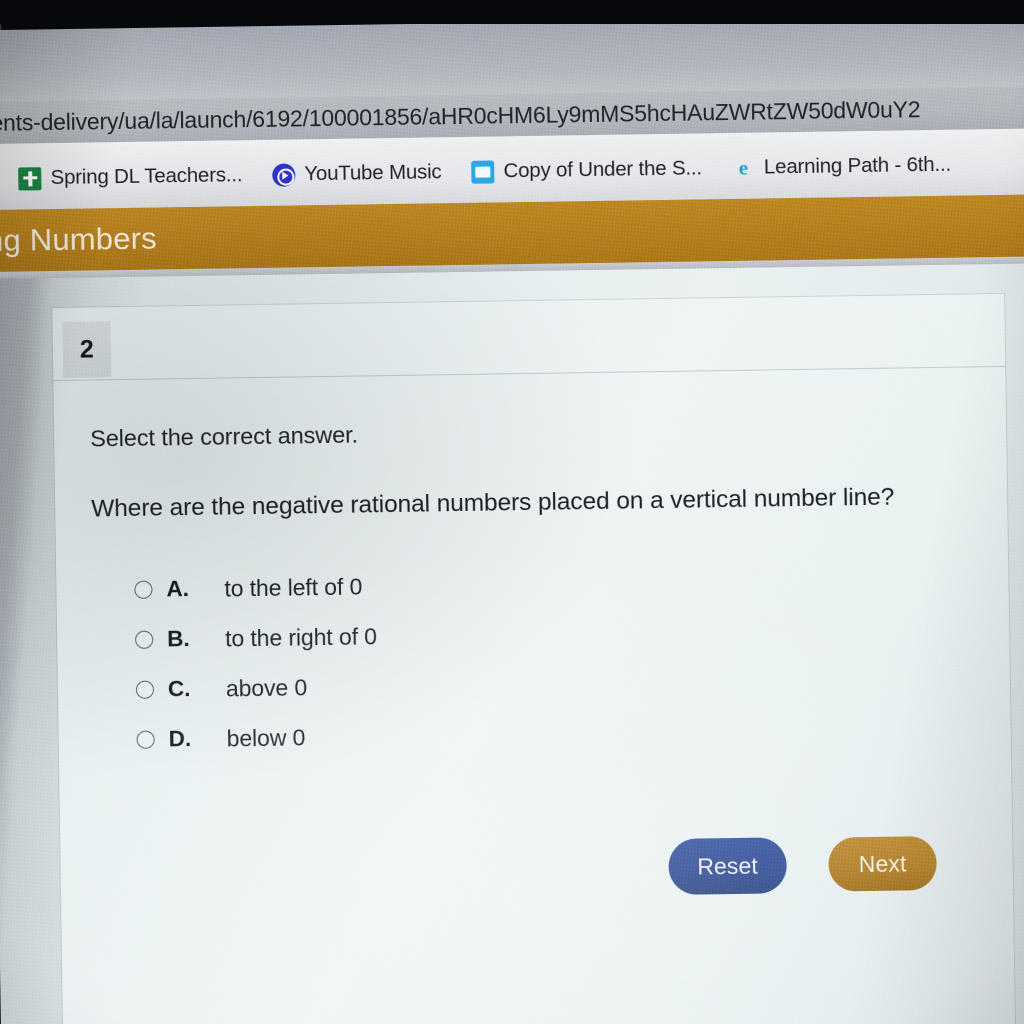  Describe the element at coordinates (512, 12) in the screenshot. I see `monitor-bezel-top-edge` at that location.